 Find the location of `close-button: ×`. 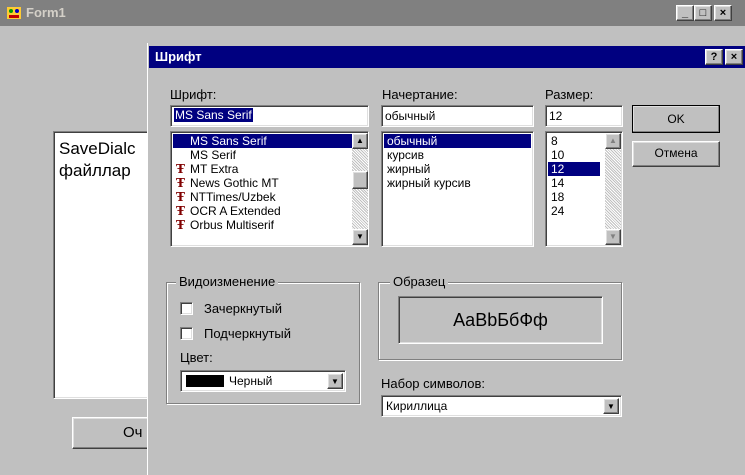

close-button: × is located at coordinates (723, 13).